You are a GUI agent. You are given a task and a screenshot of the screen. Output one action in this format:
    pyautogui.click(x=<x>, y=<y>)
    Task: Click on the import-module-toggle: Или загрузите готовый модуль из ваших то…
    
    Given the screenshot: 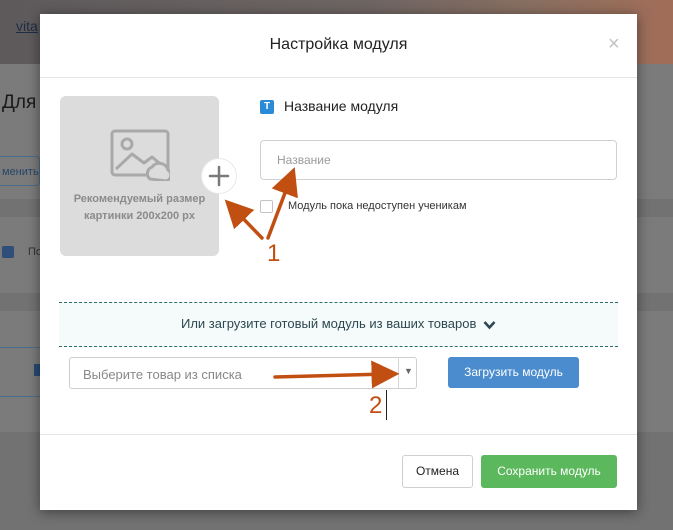 What is the action you would take?
    pyautogui.click(x=338, y=324)
    